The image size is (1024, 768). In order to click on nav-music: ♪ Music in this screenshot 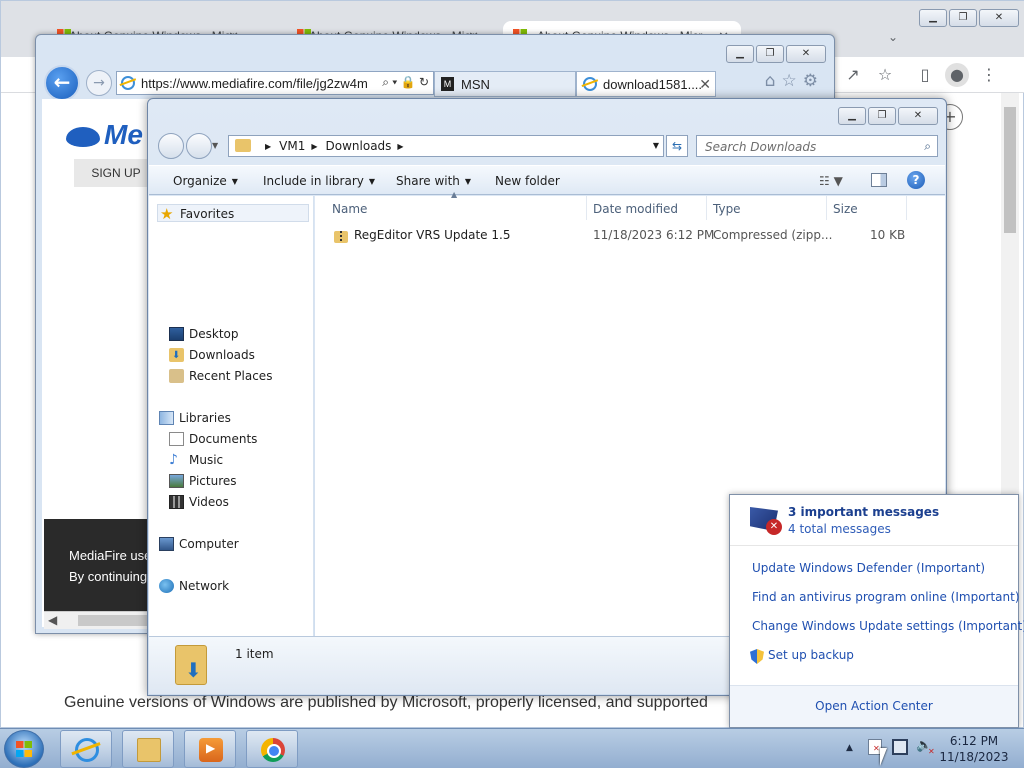, I will do `click(195, 460)`.